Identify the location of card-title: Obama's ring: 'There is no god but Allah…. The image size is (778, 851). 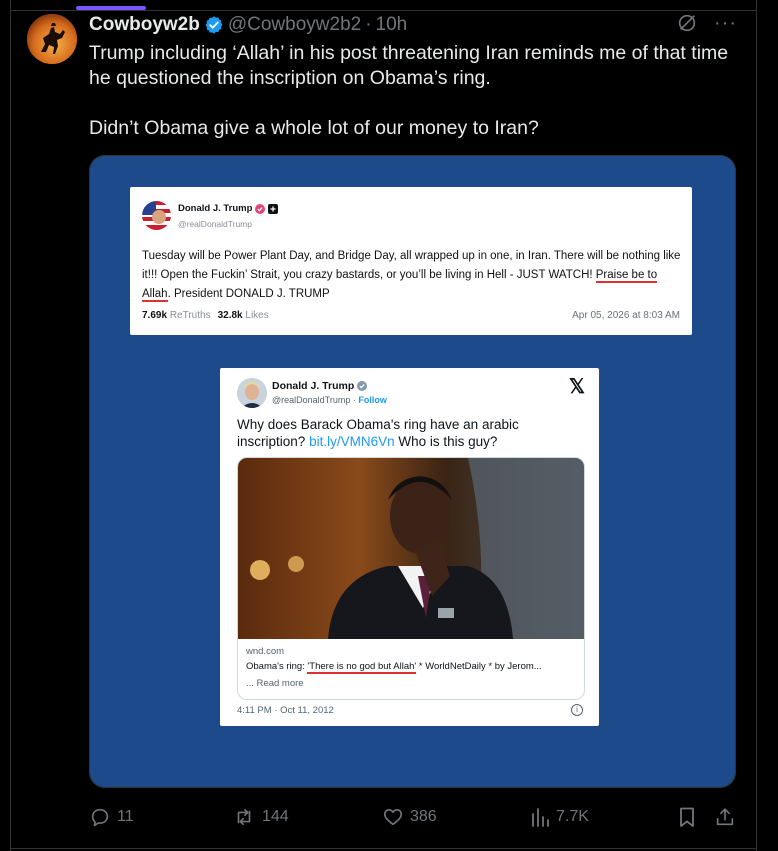
(394, 667).